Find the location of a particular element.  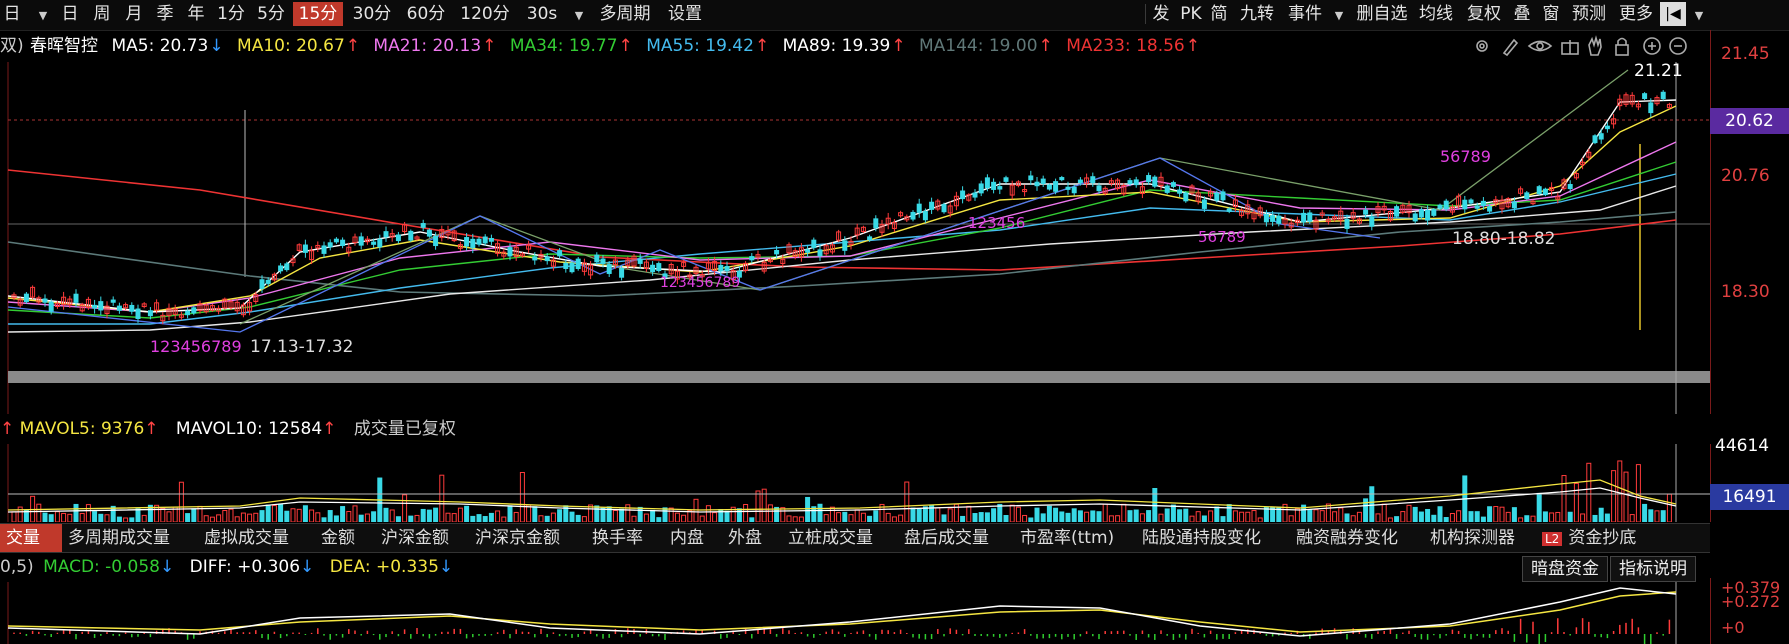

indicator-help-button: 指标说明 is located at coordinates (1653, 569).